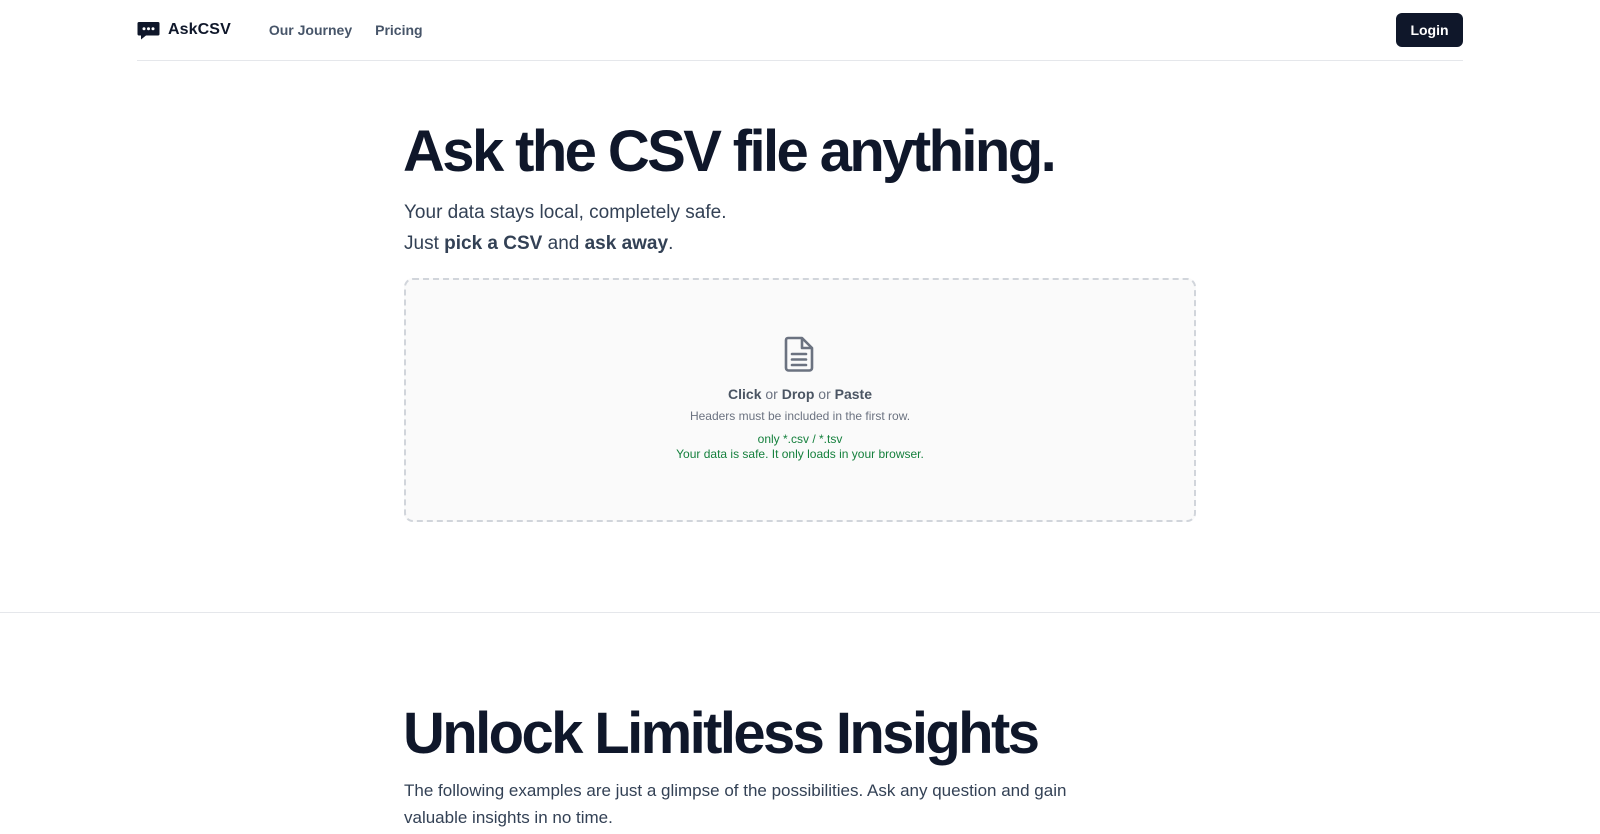 The image size is (1600, 834). I want to click on subtitle-emphasis-ask: ask away, so click(626, 243).